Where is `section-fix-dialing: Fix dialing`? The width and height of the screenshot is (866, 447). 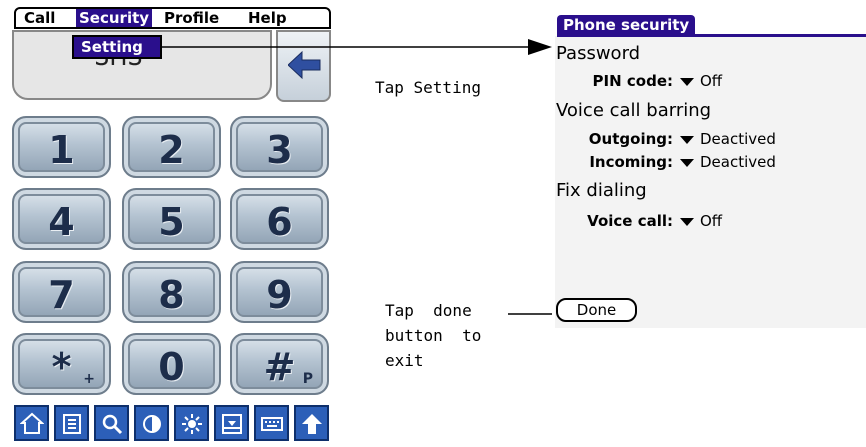
section-fix-dialing: Fix dialing is located at coordinates (601, 190).